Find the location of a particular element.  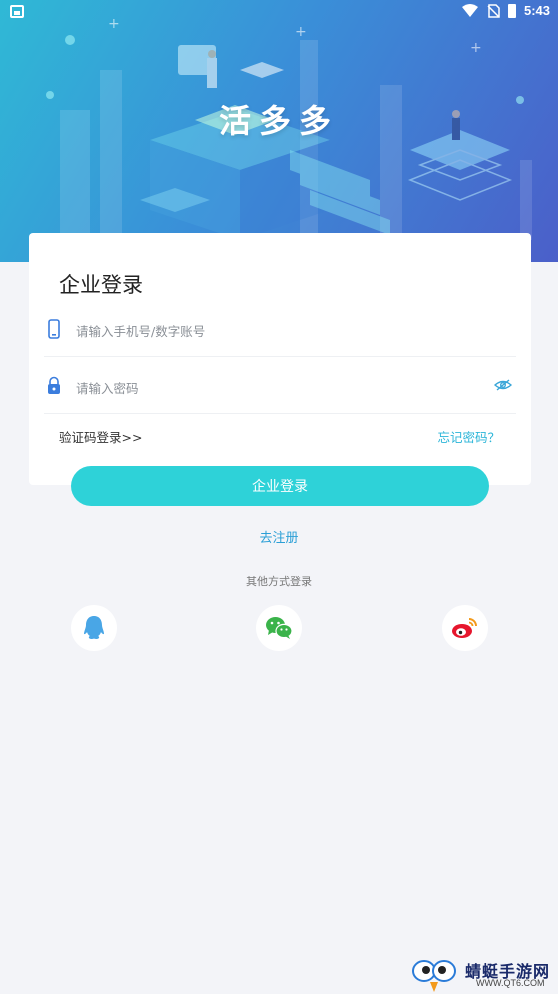

password-placeholder: 请输入密码 is located at coordinates (107, 388).